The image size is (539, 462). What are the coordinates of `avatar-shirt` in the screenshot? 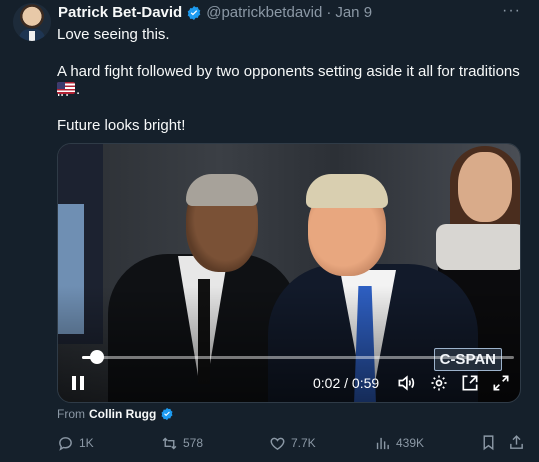 It's located at (32, 36).